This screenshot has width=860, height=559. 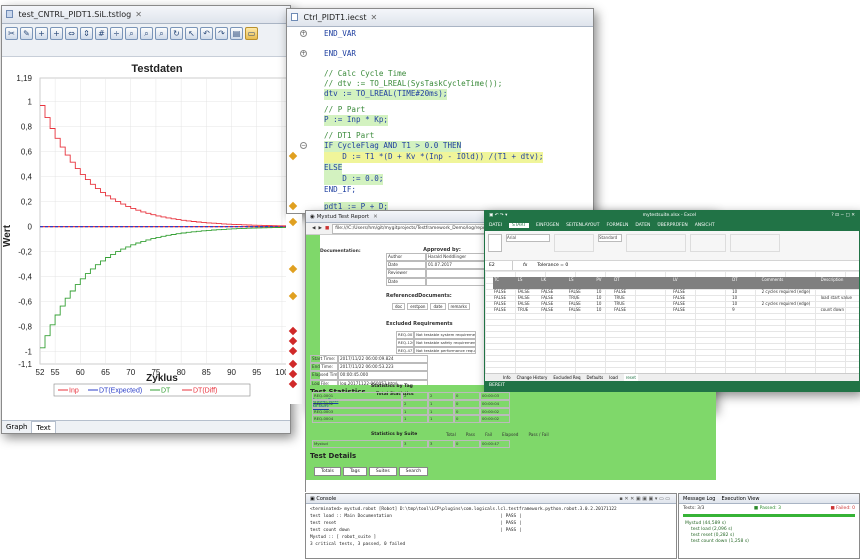 I want to click on console-toolbar: ▪ ✕ ✕ ▣ ▣ ▣ ▾ ▭ ▭, so click(x=647, y=498).